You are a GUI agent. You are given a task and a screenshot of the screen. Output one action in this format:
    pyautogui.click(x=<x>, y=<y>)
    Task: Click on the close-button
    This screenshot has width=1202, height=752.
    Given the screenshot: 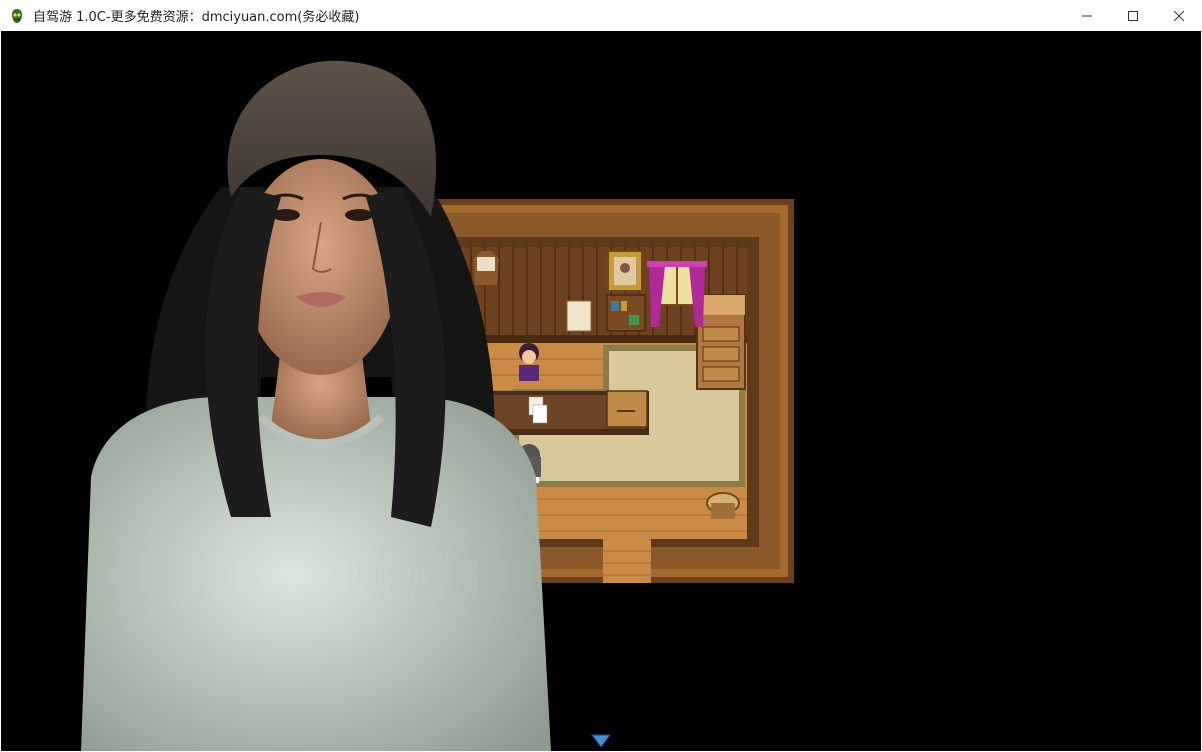 What is the action you would take?
    pyautogui.click(x=1179, y=15)
    